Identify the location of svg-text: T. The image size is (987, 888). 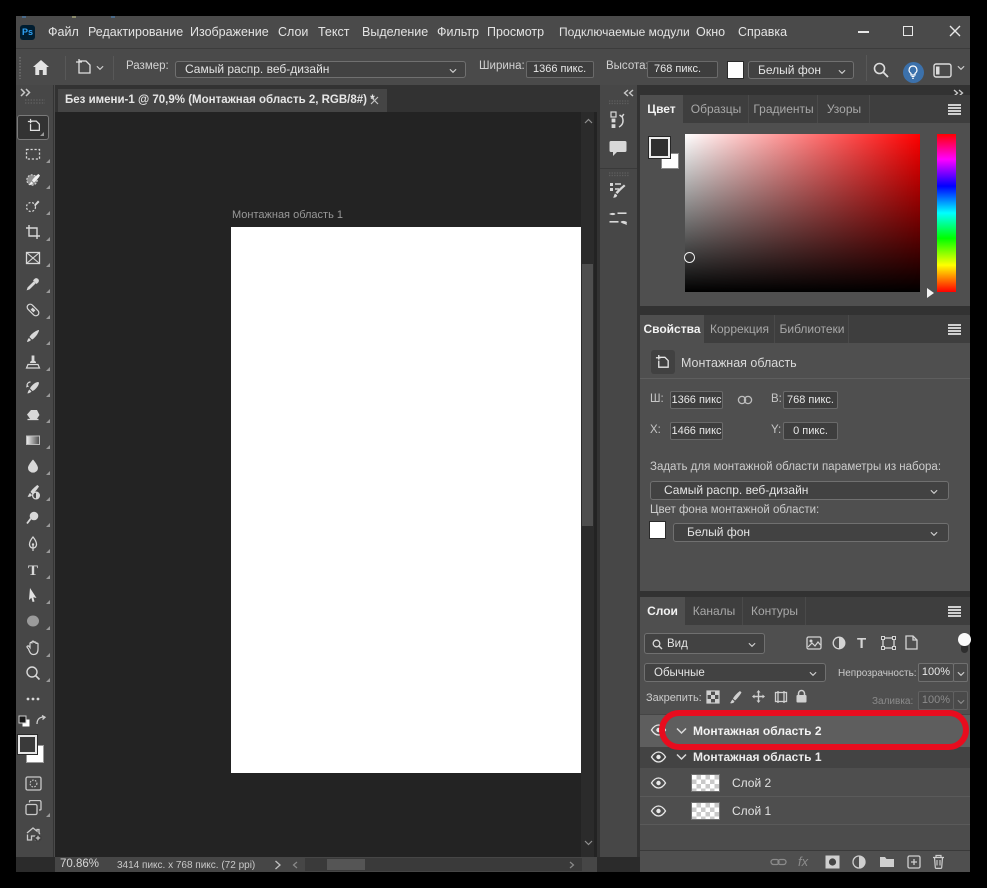
(33, 570).